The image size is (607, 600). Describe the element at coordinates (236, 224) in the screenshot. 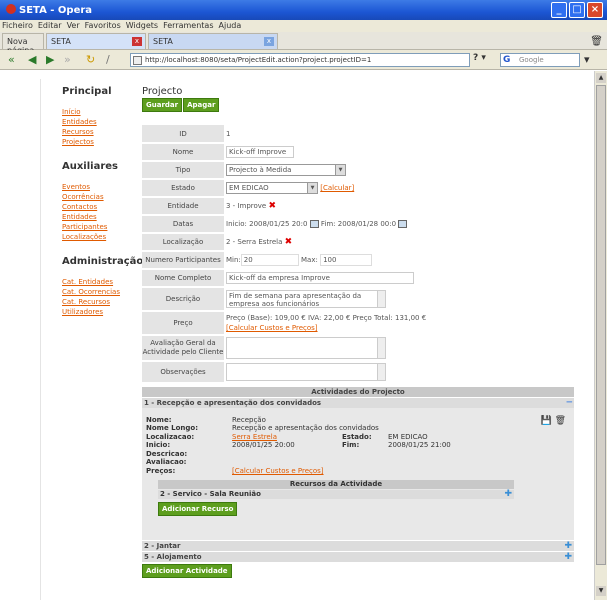

I see `inicio-label: Inicio:` at that location.